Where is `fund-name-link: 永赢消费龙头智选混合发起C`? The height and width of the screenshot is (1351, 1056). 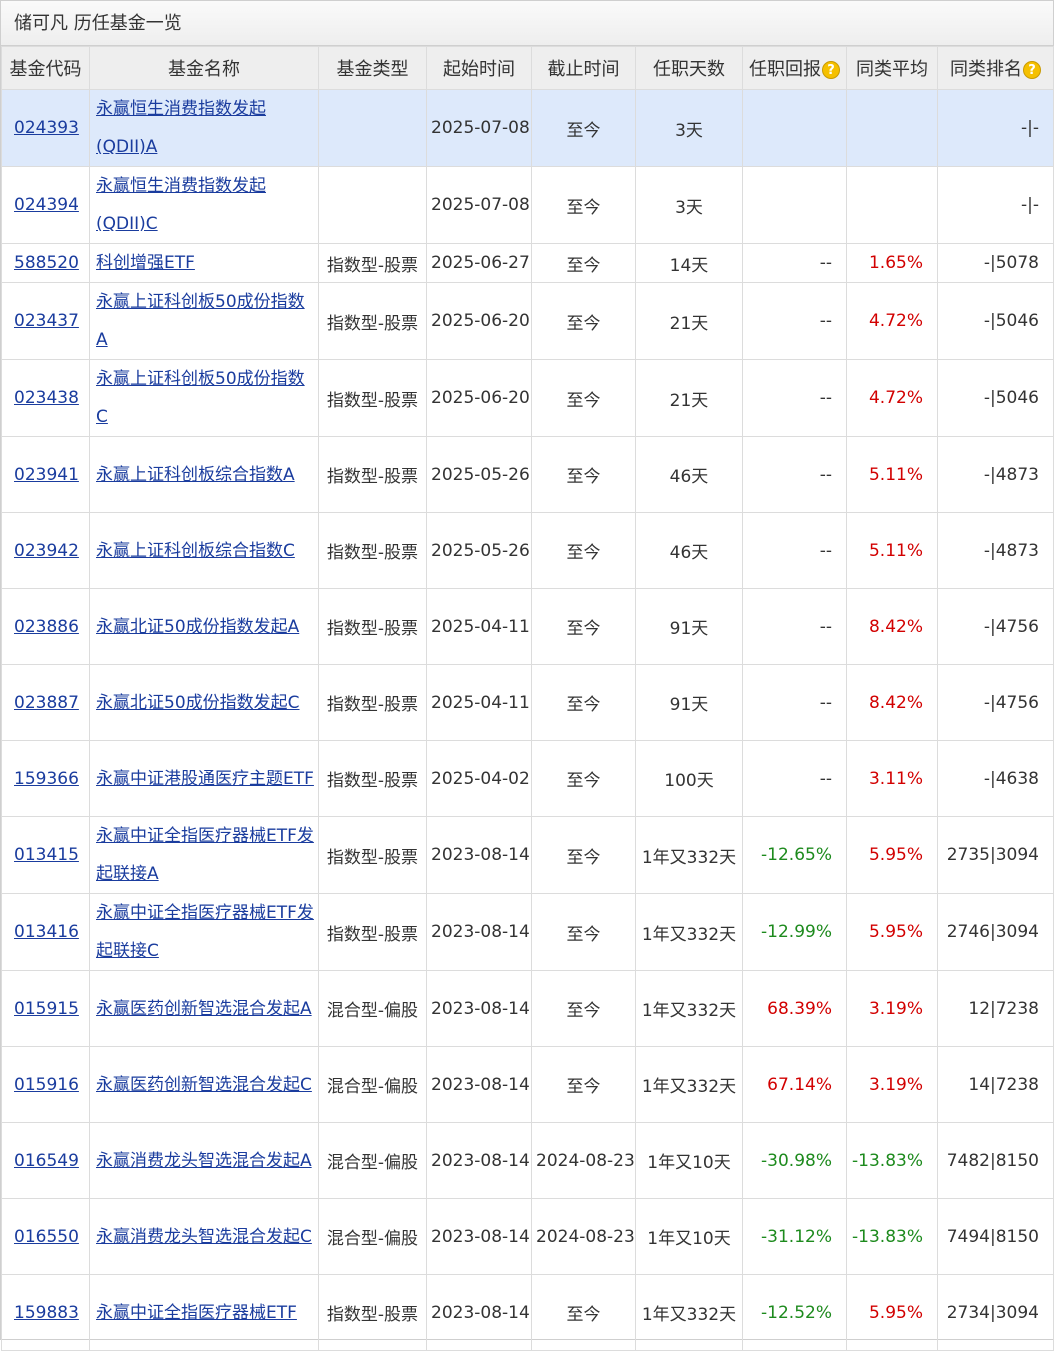
fund-name-link: 永赢消费龙头智选混合发起C is located at coordinates (204, 1237).